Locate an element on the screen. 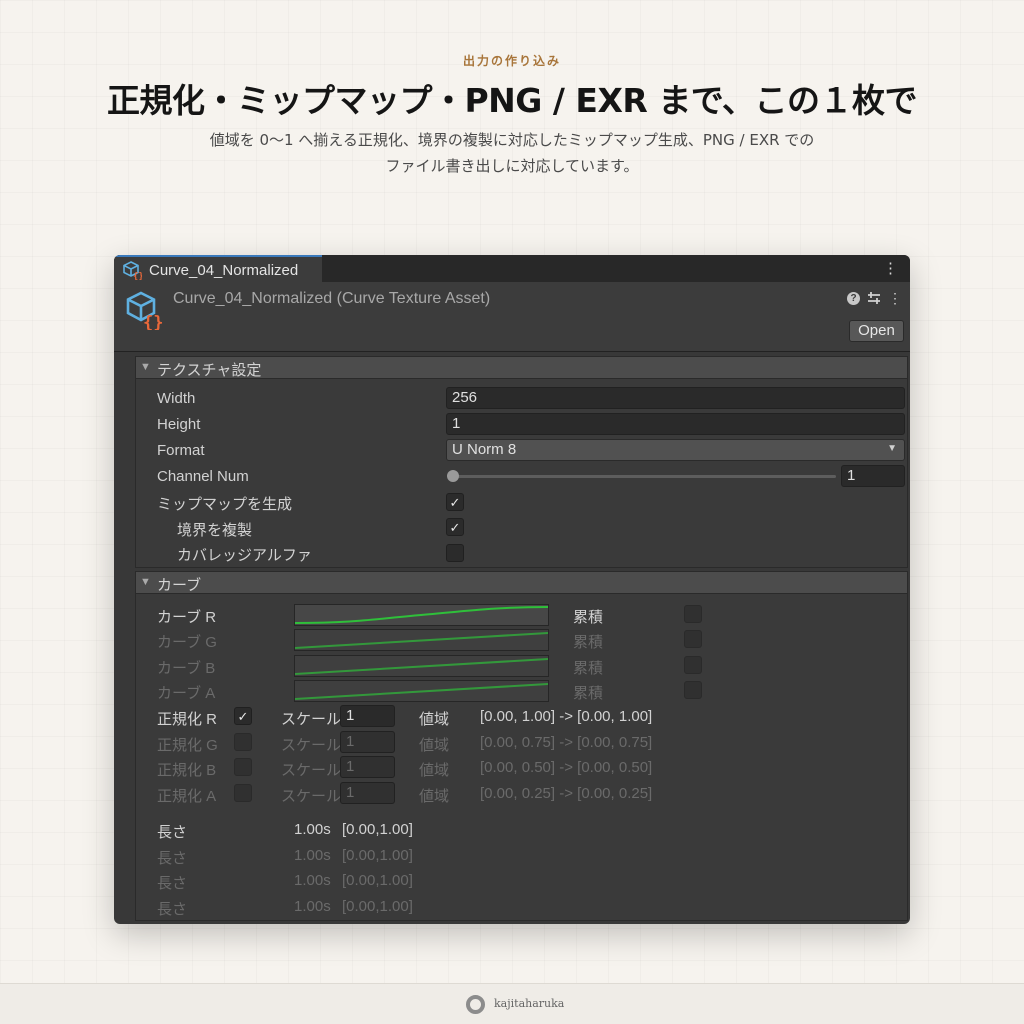  scale-g-label: スケール is located at coordinates (311, 745).